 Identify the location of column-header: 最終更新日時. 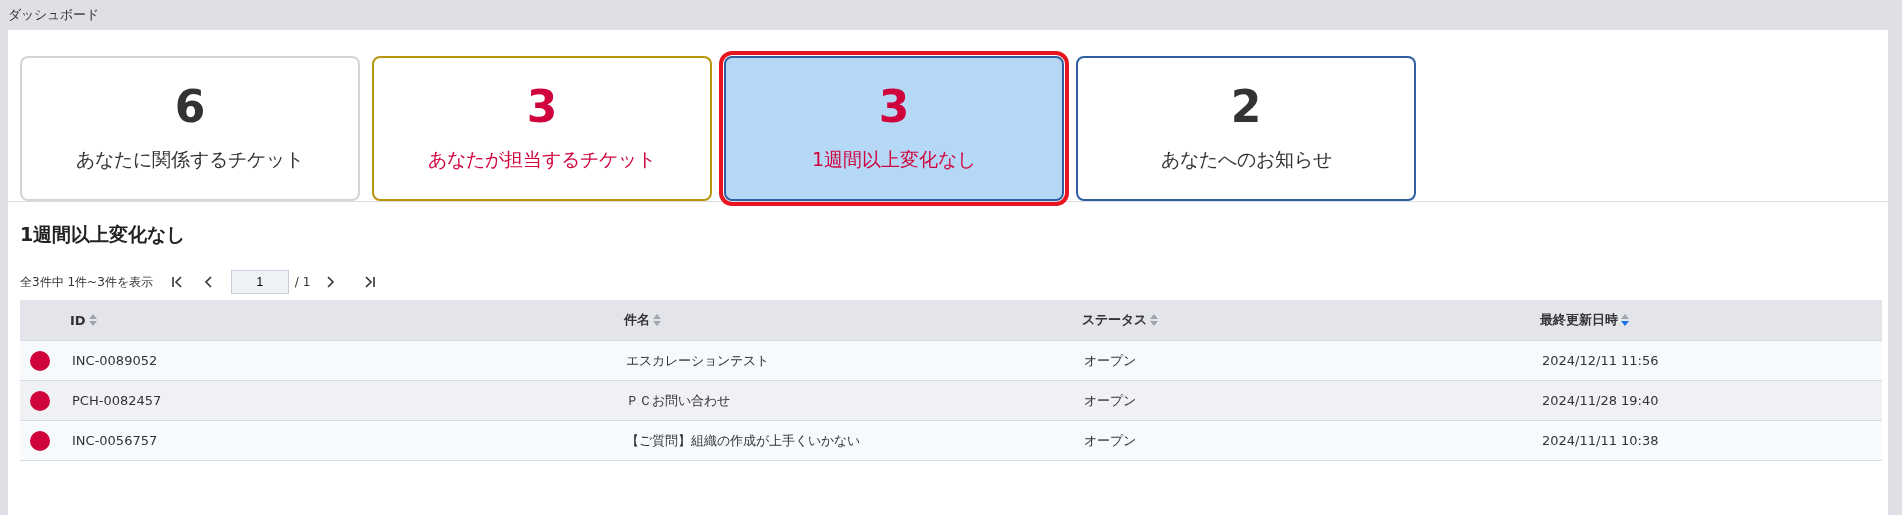
(1579, 320).